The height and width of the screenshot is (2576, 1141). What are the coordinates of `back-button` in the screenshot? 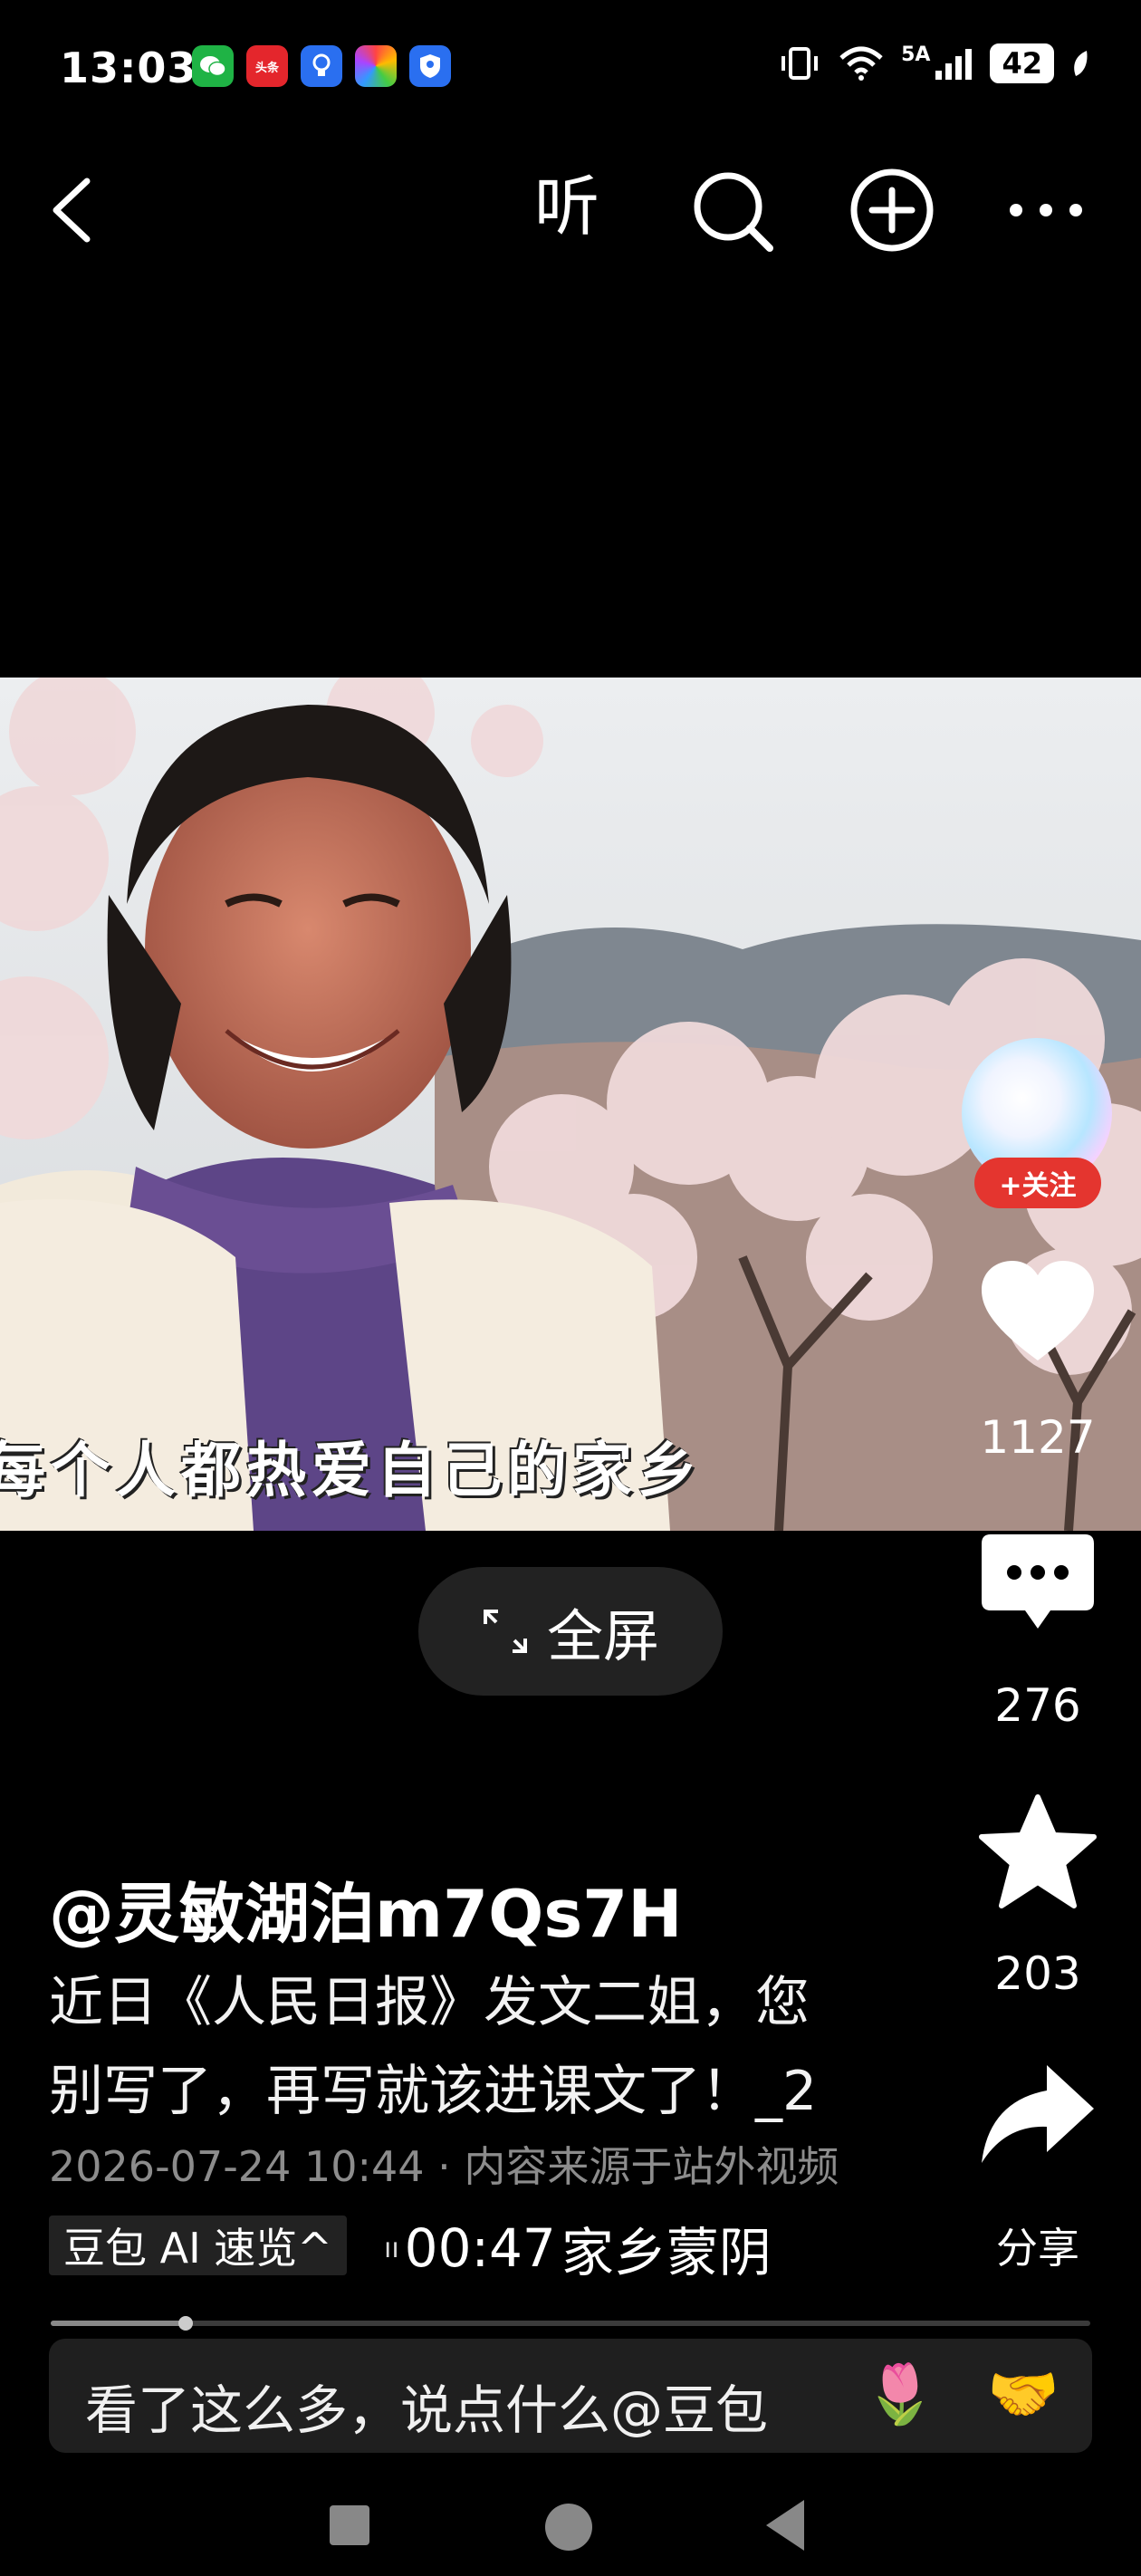 It's located at (73, 208).